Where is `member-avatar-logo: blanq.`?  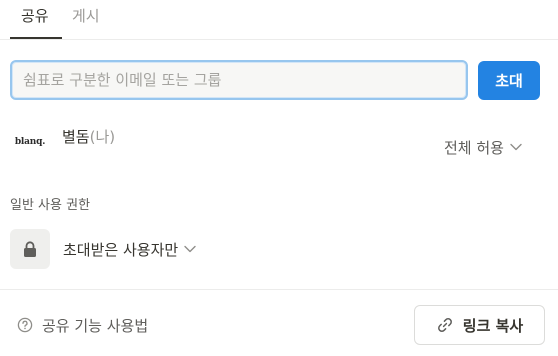
member-avatar-logo: blanq. is located at coordinates (30, 142).